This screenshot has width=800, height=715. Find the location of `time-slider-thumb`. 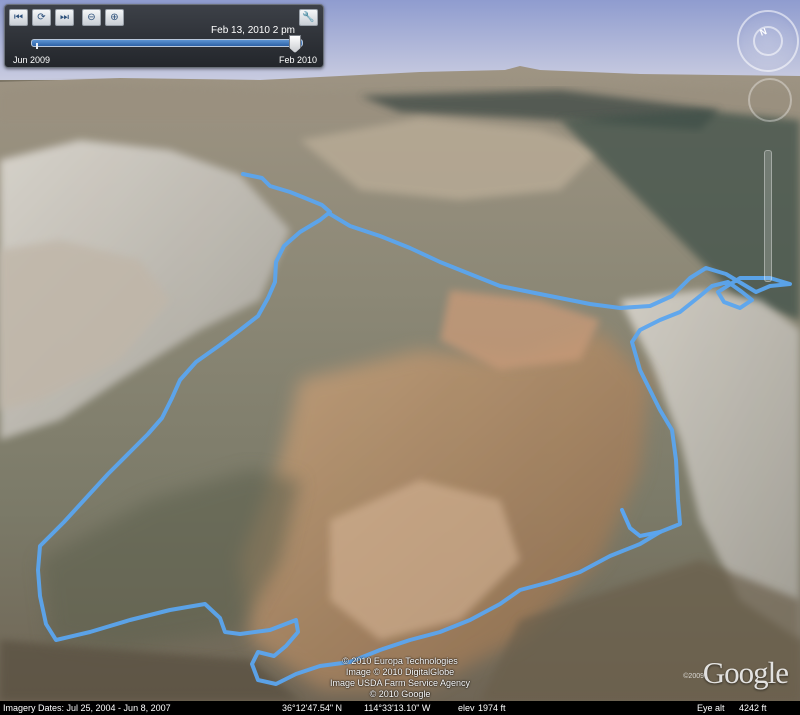

time-slider-thumb is located at coordinates (295, 44).